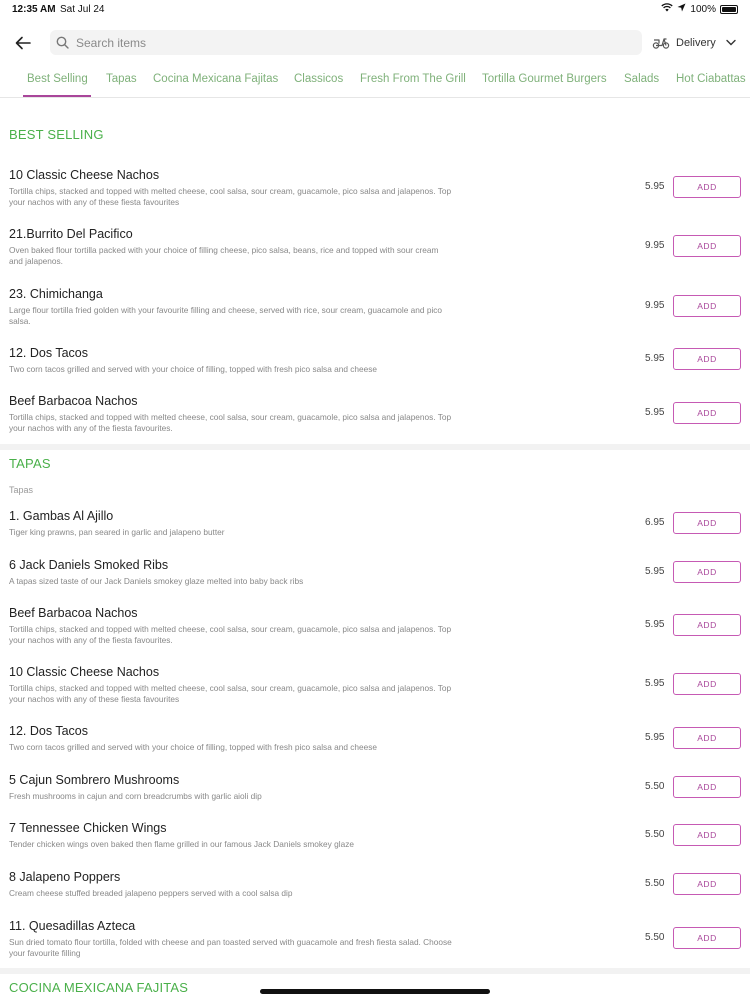  Describe the element at coordinates (318, 79) in the screenshot. I see `tab-classicos: Classicos` at that location.